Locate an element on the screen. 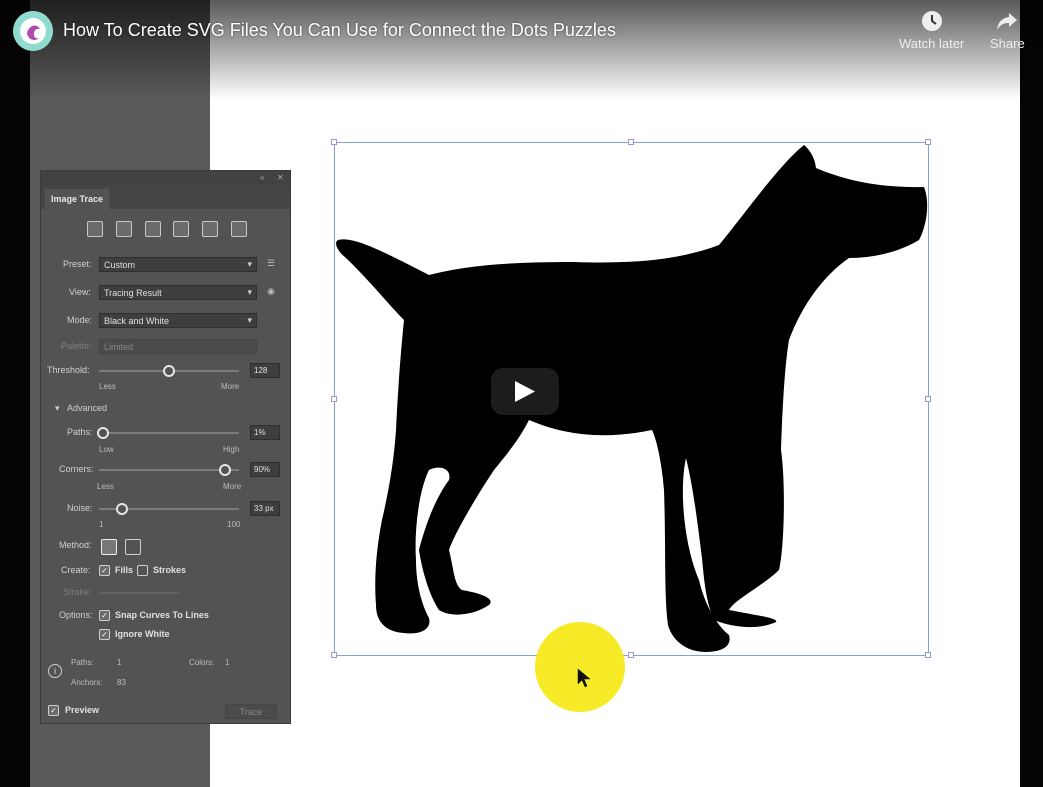  preset-dropdown: Custom ▾ is located at coordinates (178, 264).